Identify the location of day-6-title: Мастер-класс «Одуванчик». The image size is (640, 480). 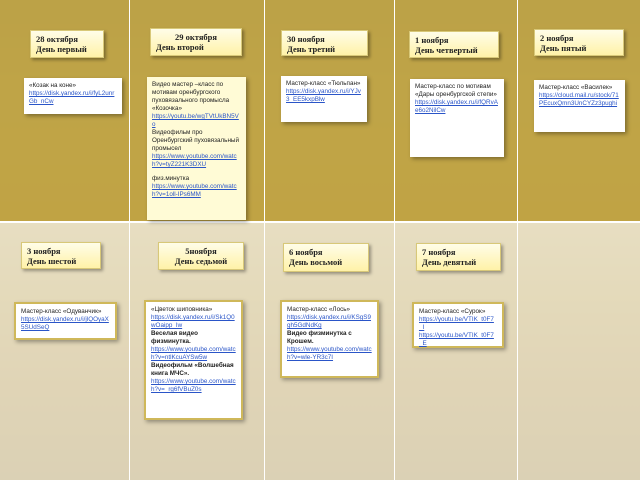
(61, 311).